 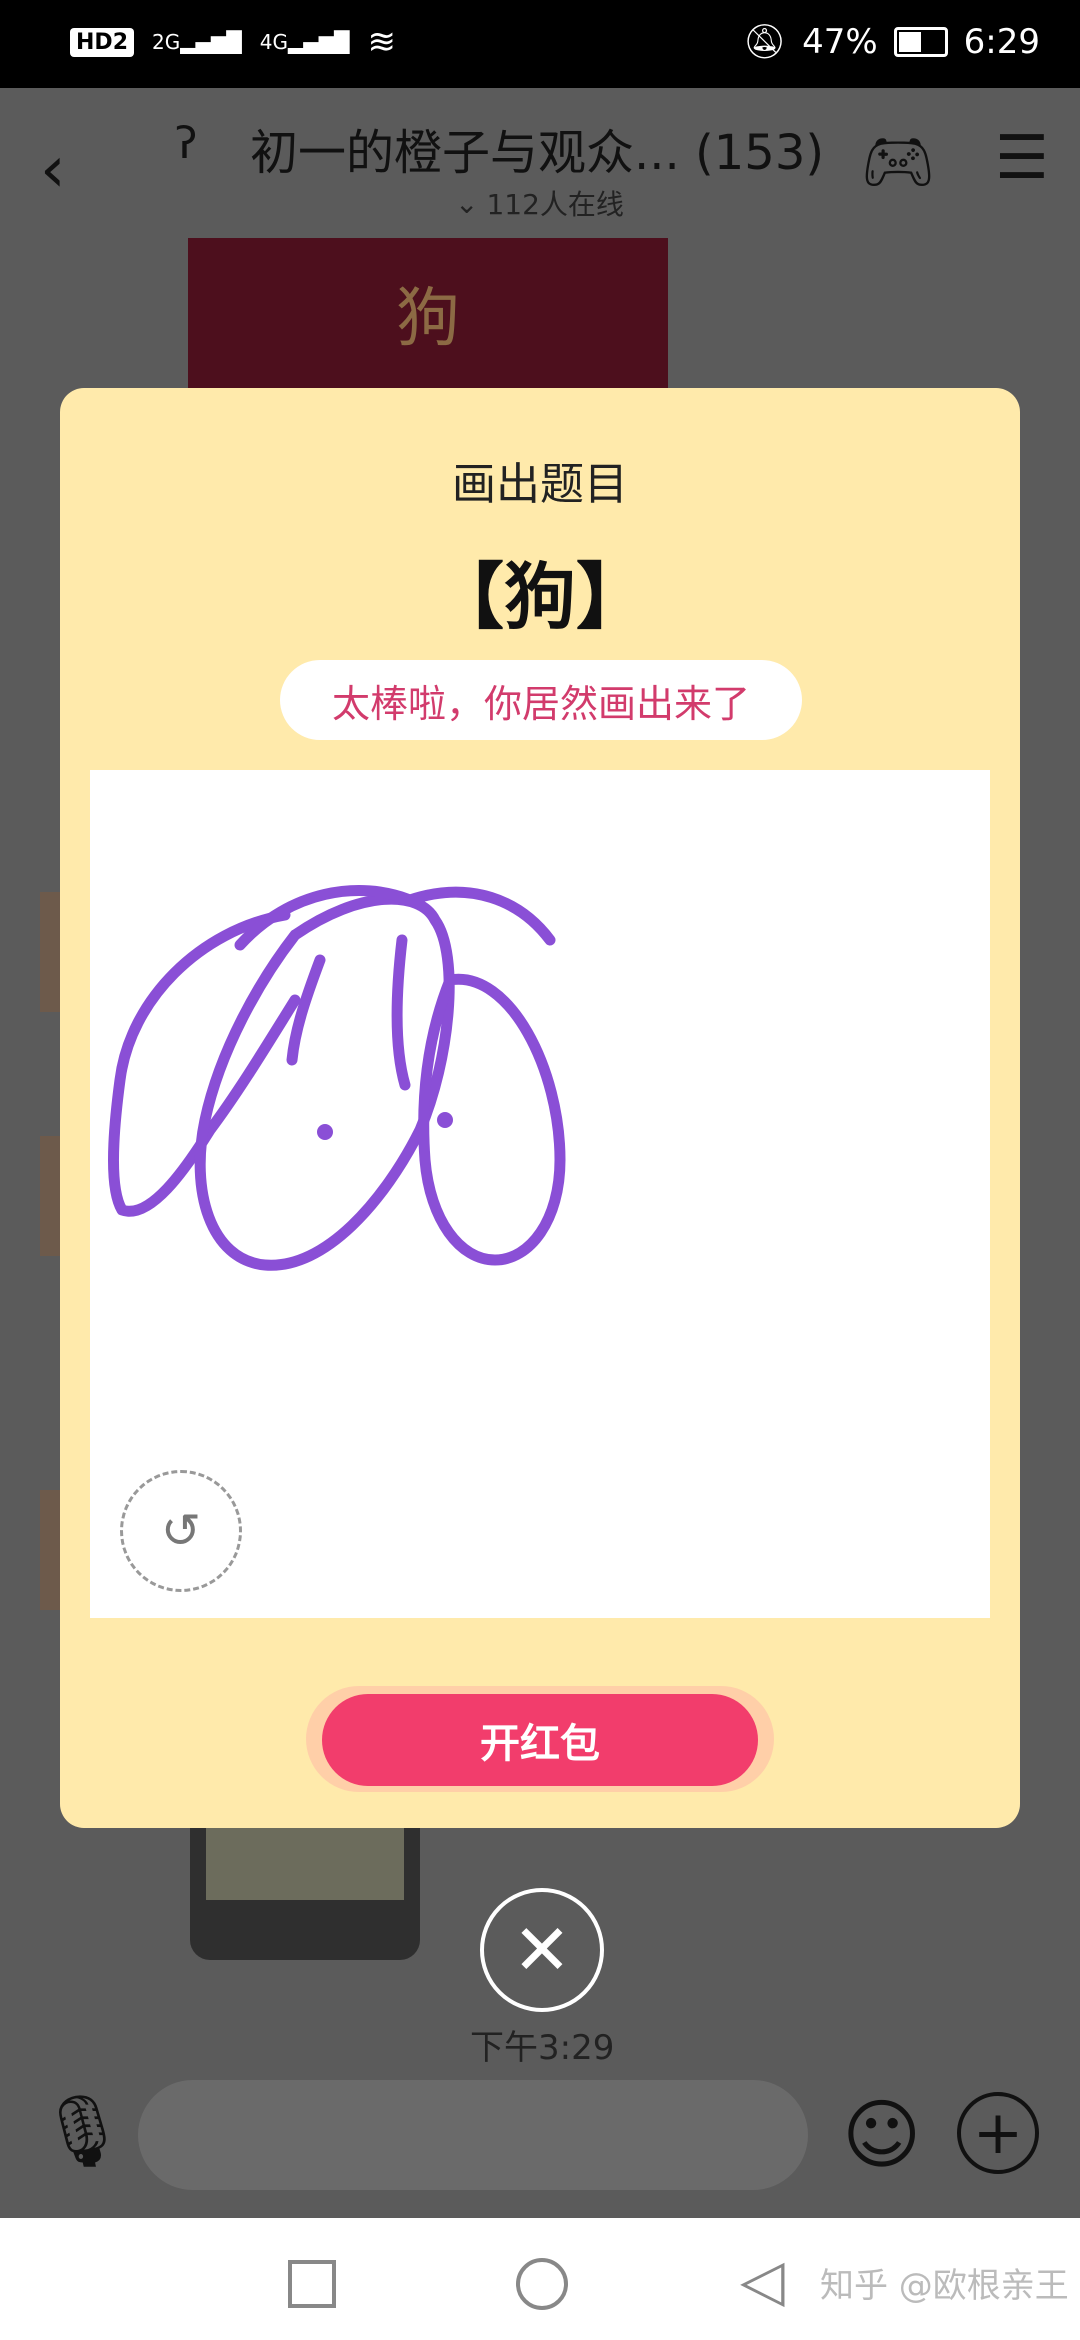 I want to click on close-dialog-button: ✕, so click(x=542, y=1950).